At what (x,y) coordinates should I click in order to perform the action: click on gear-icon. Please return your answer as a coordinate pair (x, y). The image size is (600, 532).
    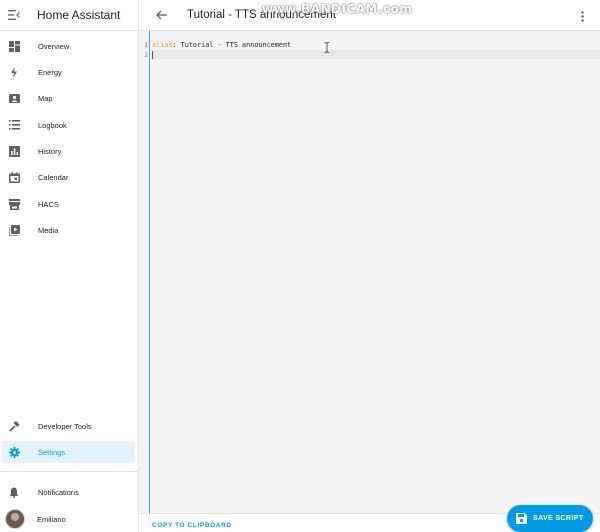
    Looking at the image, I should click on (14, 452).